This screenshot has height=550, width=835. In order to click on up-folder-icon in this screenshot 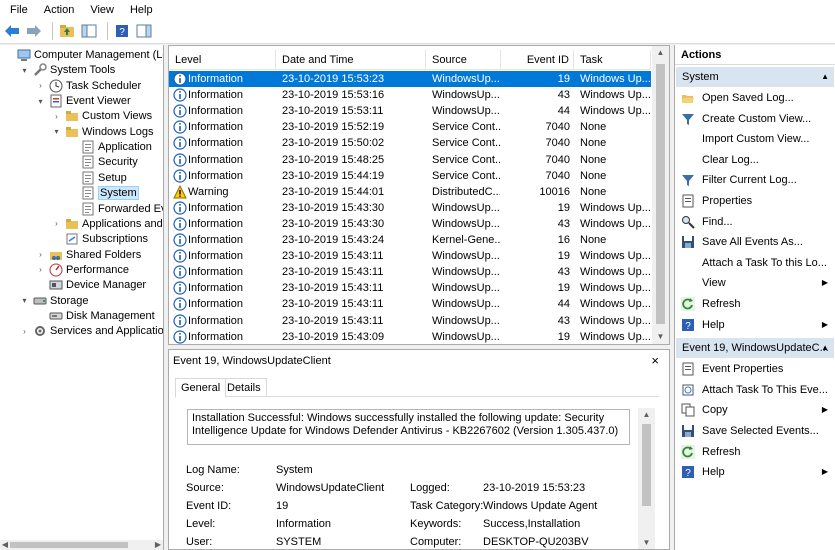, I will do `click(67, 31)`.